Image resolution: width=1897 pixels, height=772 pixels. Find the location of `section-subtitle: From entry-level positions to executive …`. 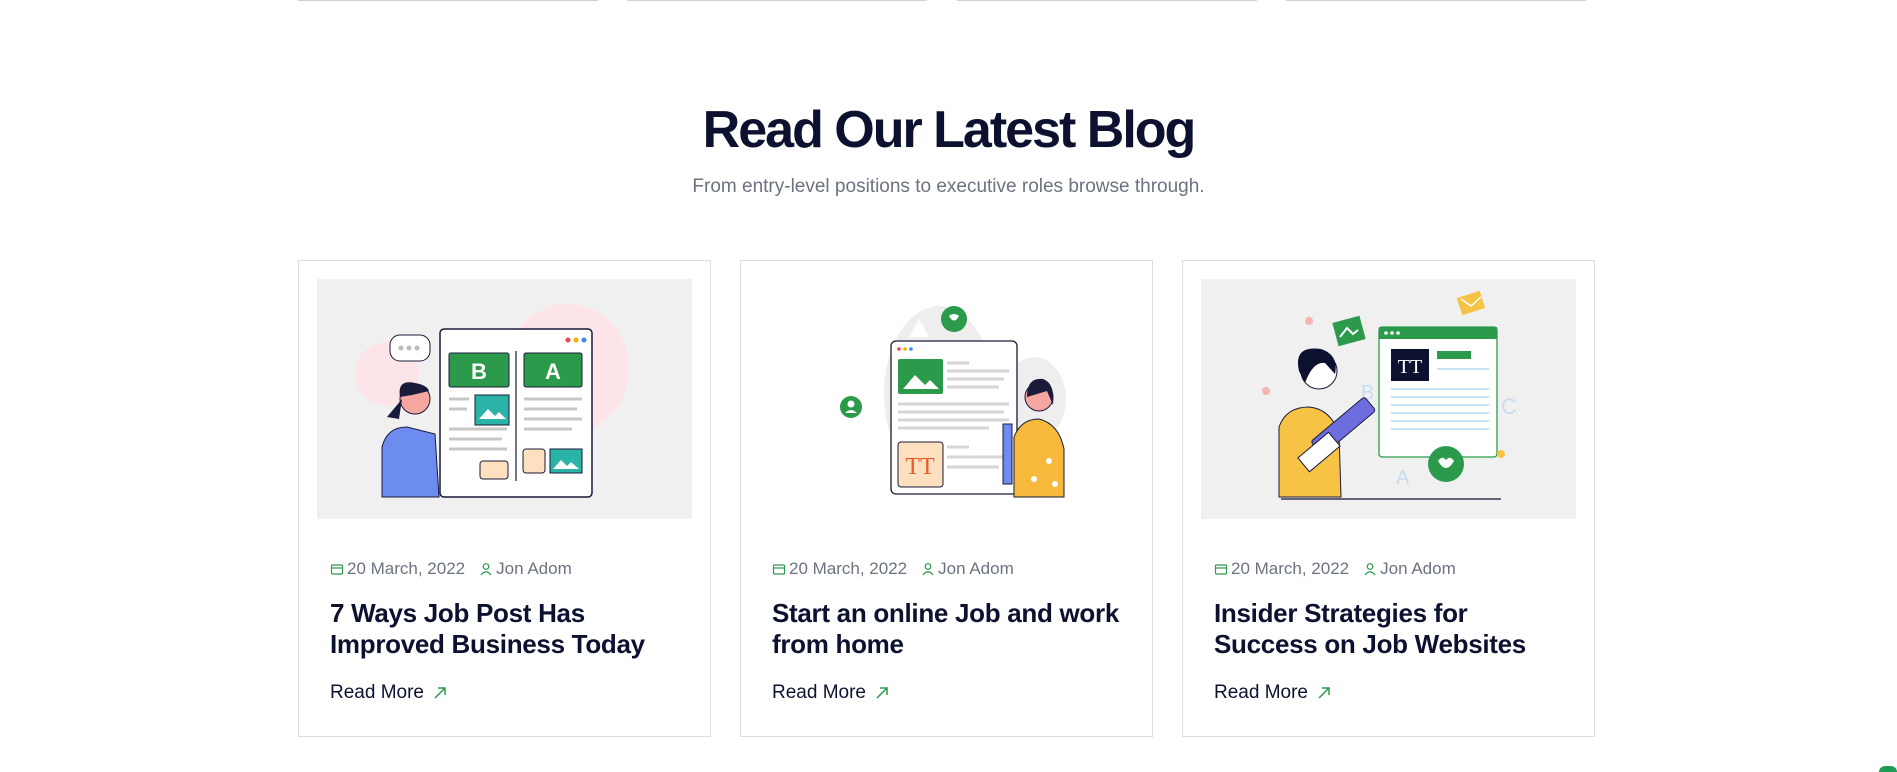

section-subtitle: From entry-level positions to executive … is located at coordinates (948, 186).